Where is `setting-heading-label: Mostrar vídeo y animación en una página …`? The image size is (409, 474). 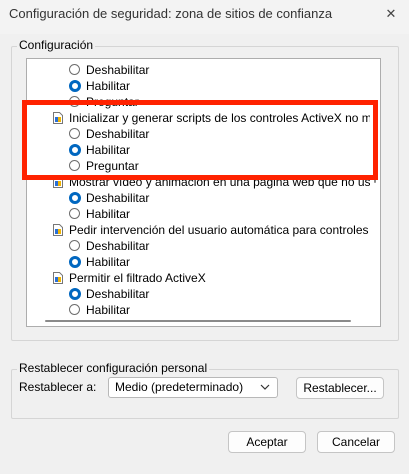
setting-heading-label: Mostrar vídeo y animación en una página … is located at coordinates (219, 182).